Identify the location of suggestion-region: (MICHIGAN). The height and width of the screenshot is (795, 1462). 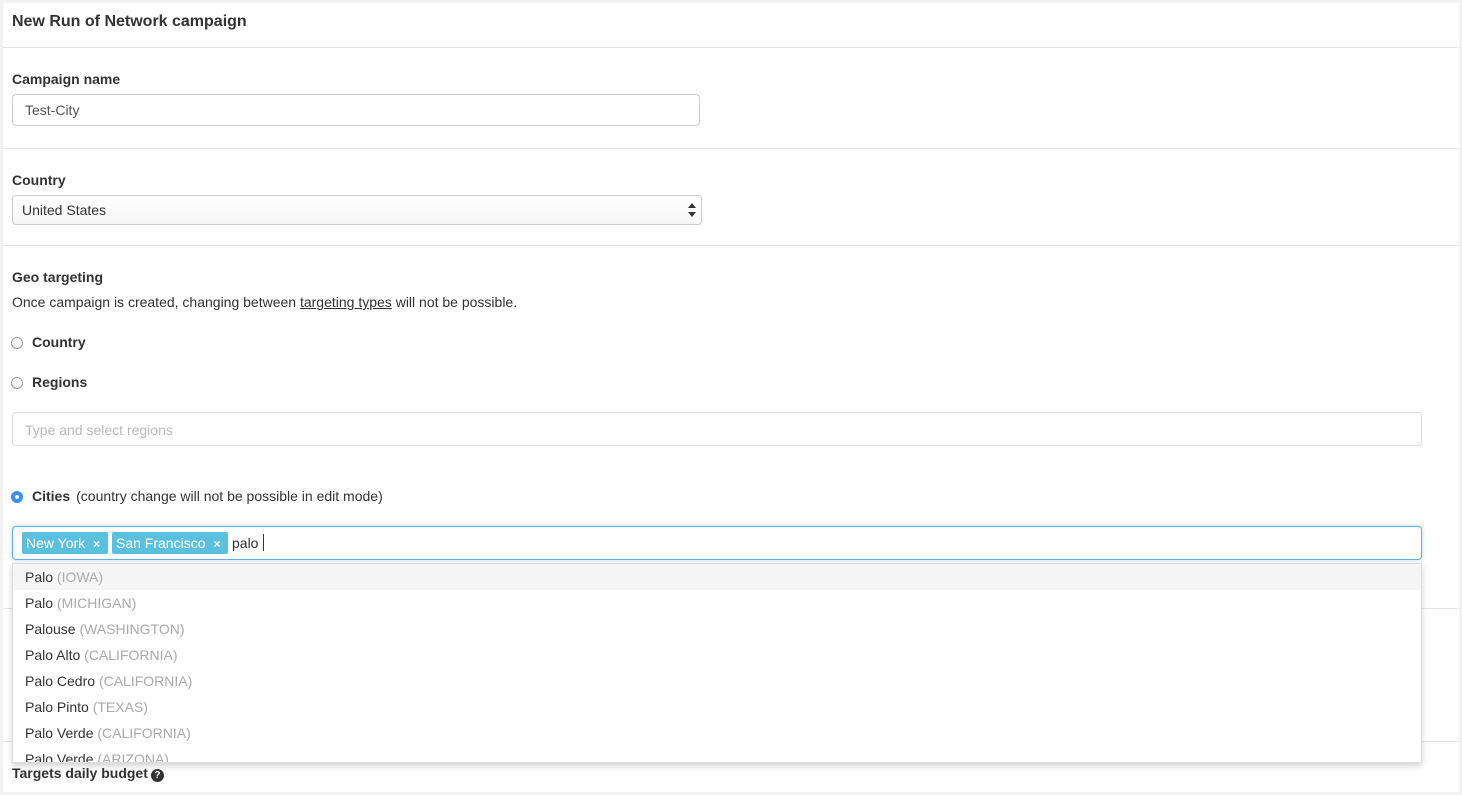
(96, 603).